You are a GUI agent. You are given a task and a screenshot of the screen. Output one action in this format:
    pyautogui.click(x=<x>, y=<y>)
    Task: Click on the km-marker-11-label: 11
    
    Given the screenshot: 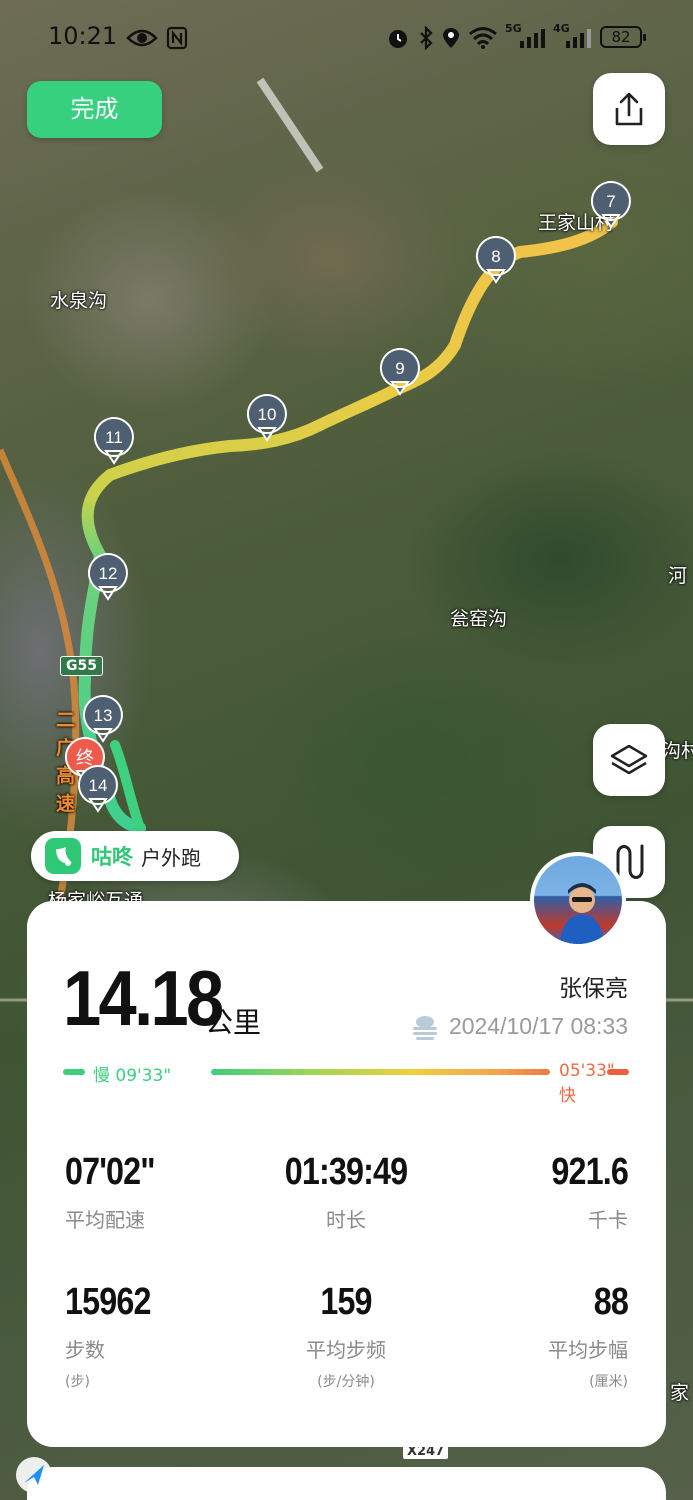 What is the action you would take?
    pyautogui.click(x=114, y=437)
    